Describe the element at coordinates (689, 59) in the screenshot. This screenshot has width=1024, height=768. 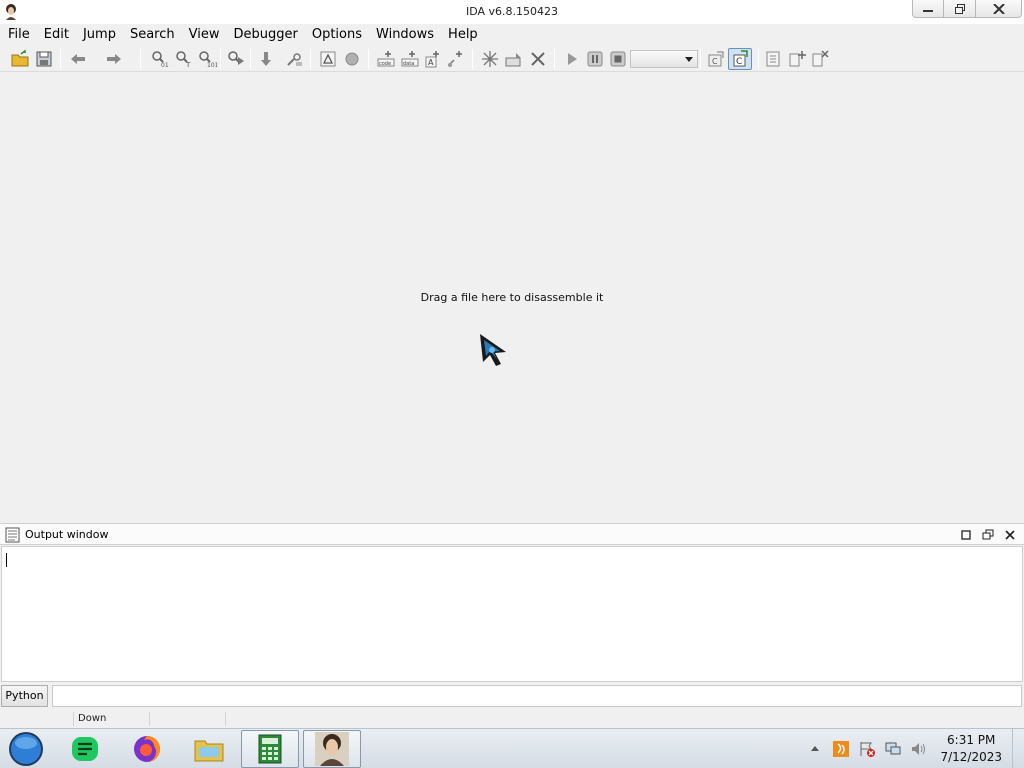
I see `chevron-down-icon` at that location.